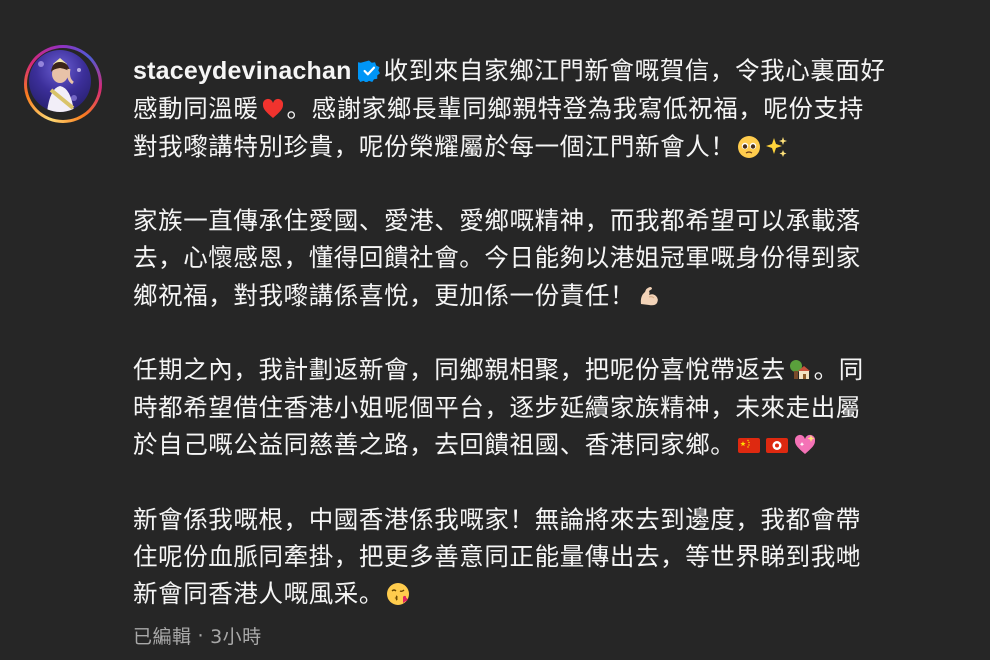  What do you see at coordinates (368, 71) in the screenshot?
I see `verified-badge-icon` at bounding box center [368, 71].